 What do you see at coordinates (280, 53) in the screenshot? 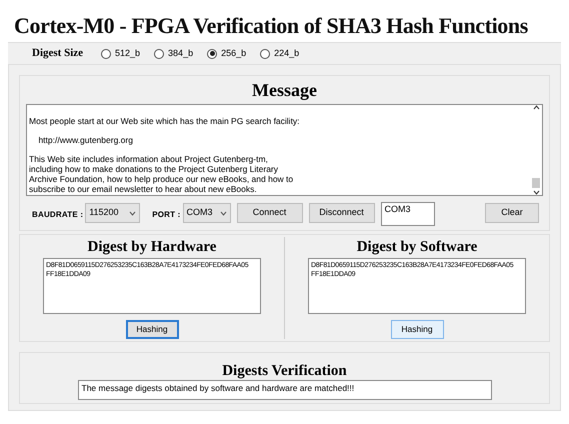
I see `radio-option: 224_b` at bounding box center [280, 53].